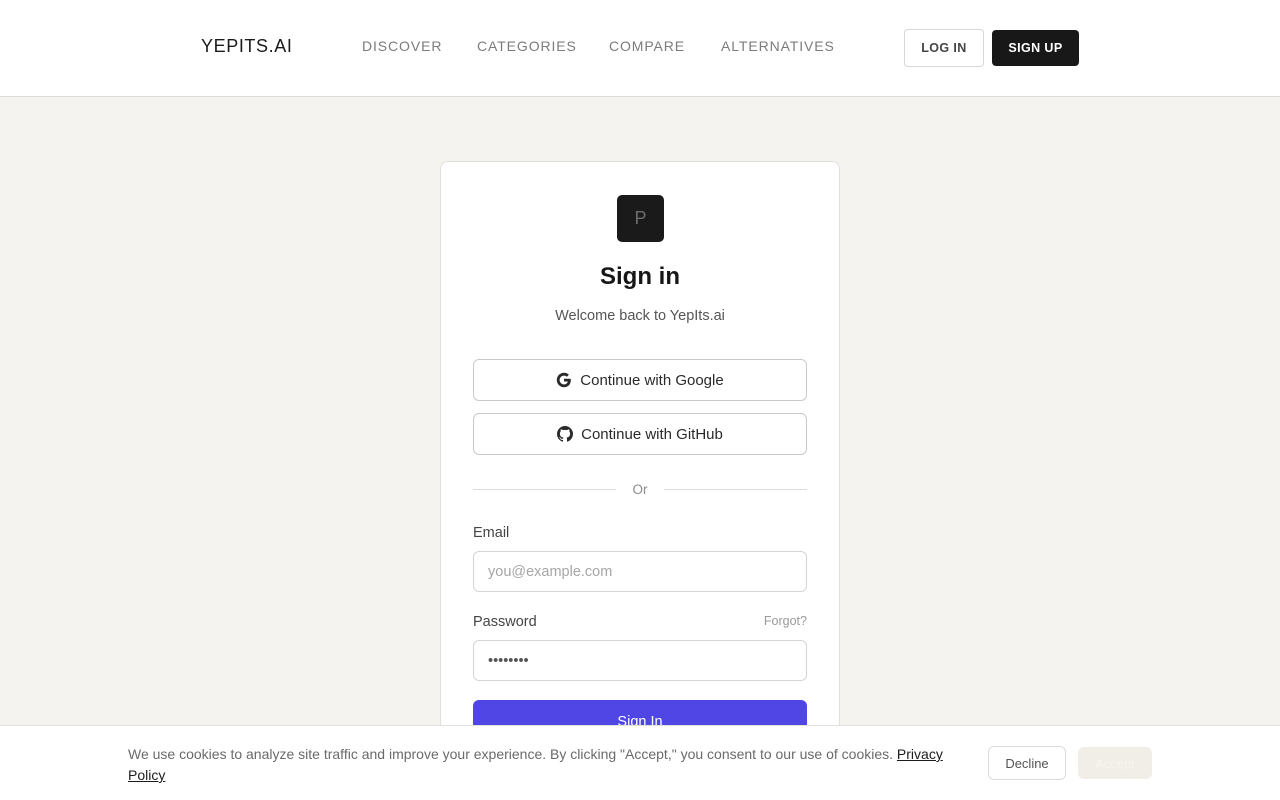 The height and width of the screenshot is (800, 1280). I want to click on nav-categories: CATEGORIES, so click(527, 46).